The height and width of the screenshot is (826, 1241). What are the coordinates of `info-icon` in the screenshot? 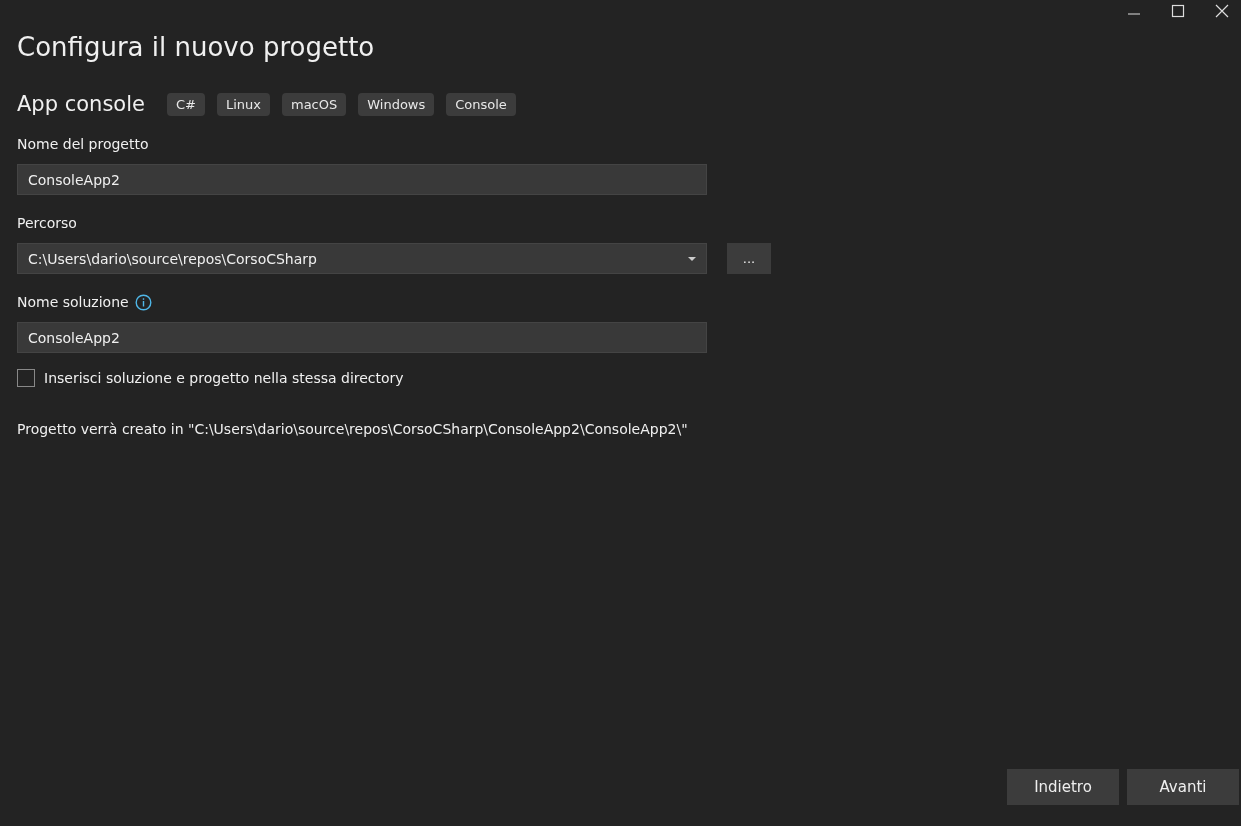 It's located at (143, 302).